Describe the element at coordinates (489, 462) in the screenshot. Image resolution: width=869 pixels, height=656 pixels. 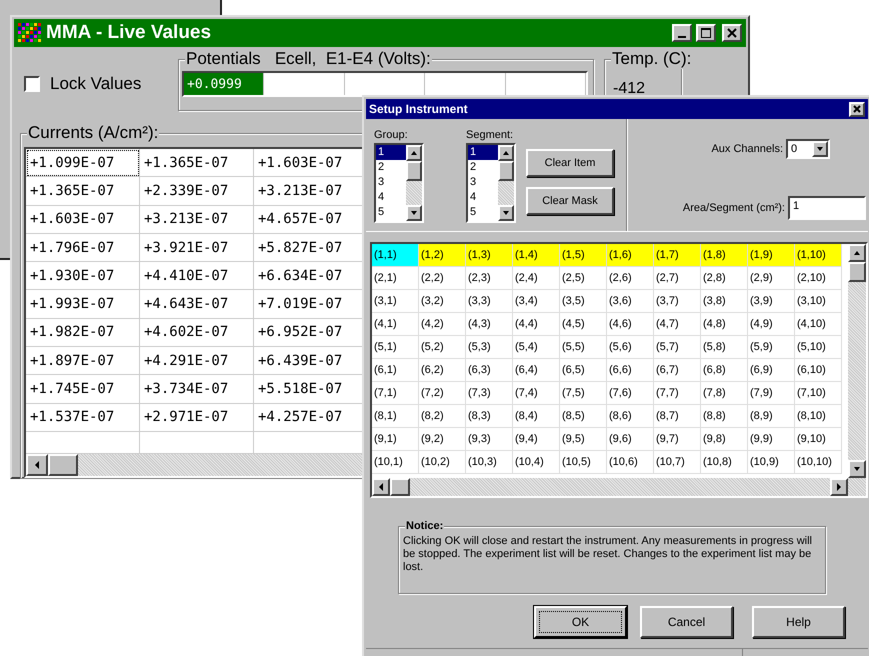
I see `table-cell: (10,3)` at that location.